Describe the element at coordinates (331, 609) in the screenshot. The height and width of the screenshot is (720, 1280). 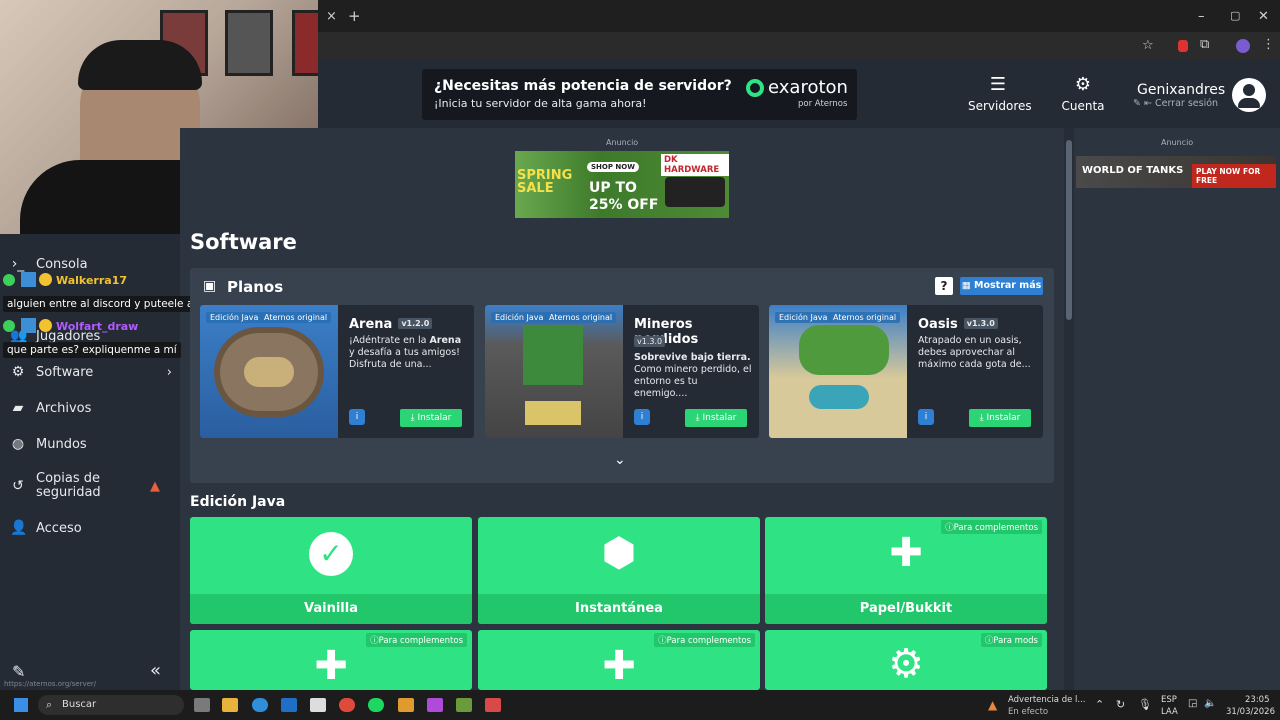
I see `tile-label: Vainilla` at that location.